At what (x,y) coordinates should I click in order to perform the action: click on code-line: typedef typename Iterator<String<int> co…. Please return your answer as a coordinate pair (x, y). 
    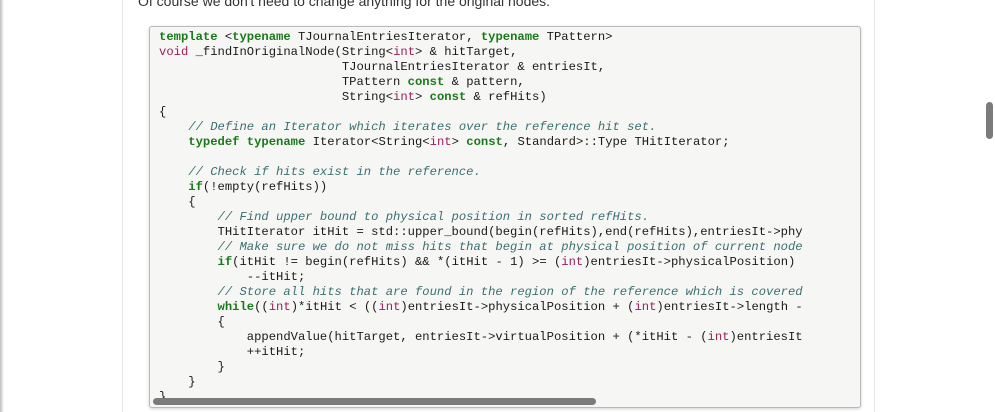
    Looking at the image, I should click on (481, 142).